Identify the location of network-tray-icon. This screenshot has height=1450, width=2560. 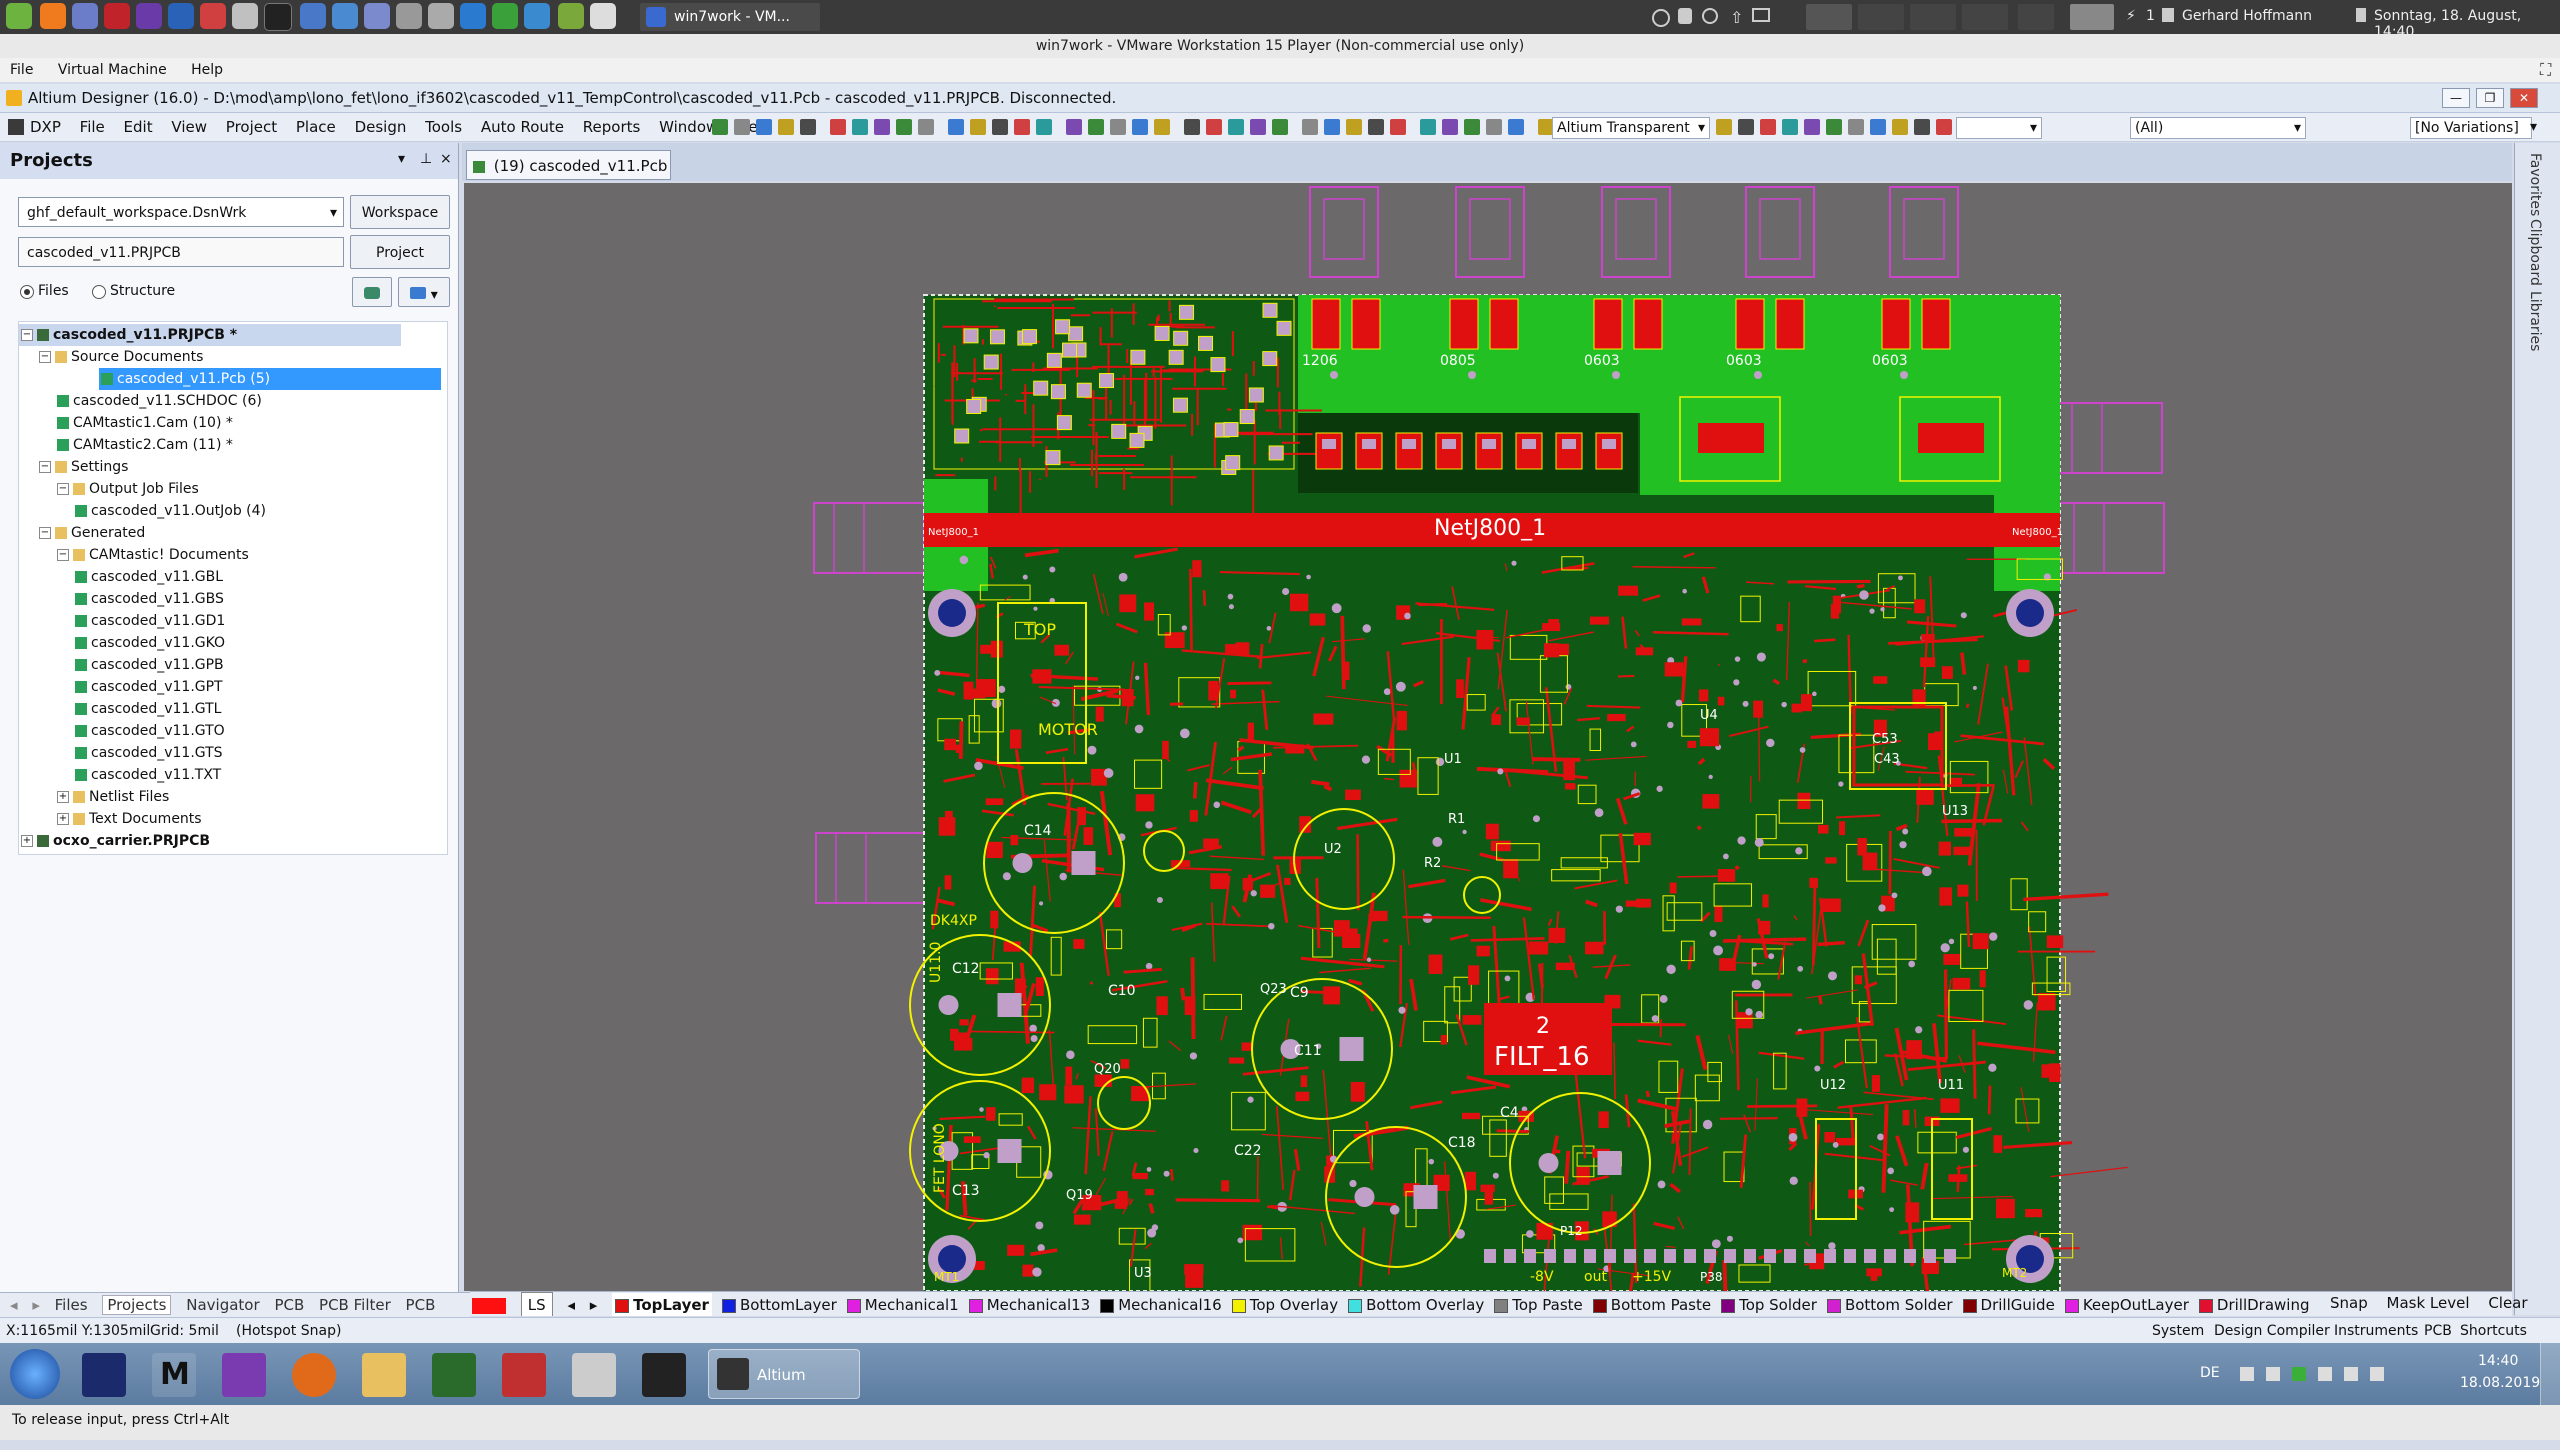
(2351, 1374).